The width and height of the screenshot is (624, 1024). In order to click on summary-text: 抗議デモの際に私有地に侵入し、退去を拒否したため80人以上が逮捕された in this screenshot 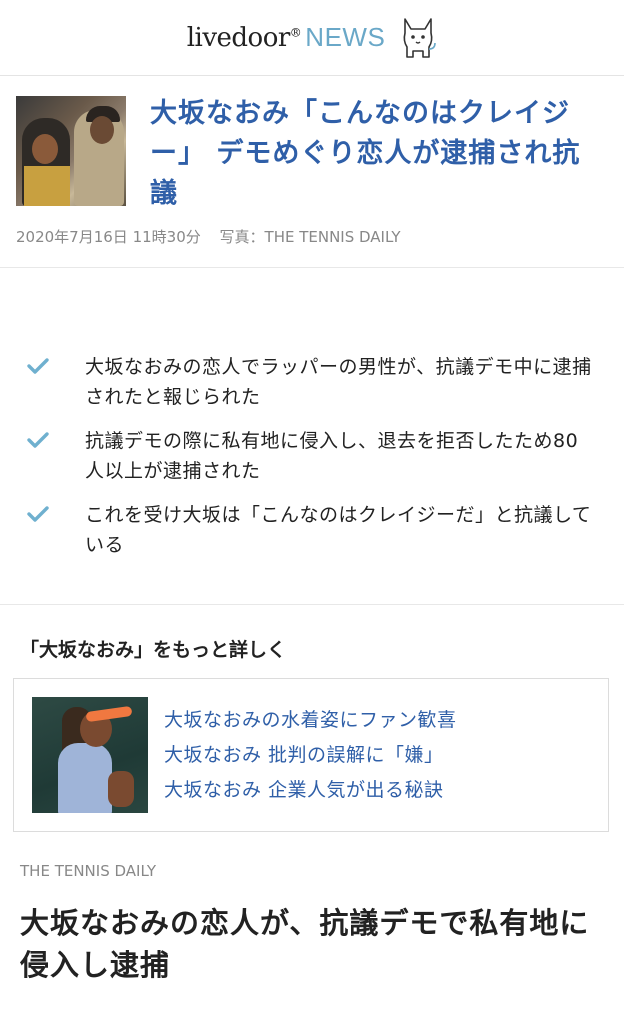, I will do `click(332, 456)`.